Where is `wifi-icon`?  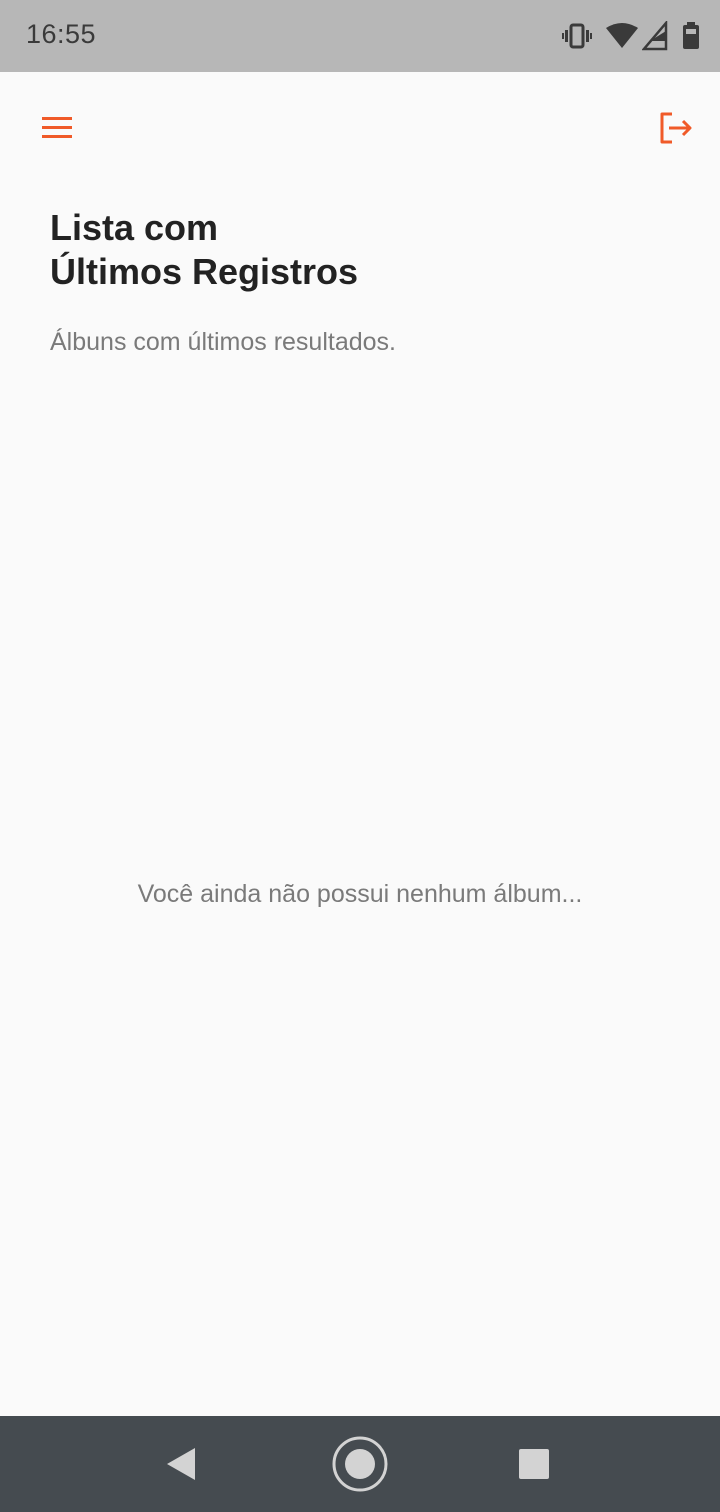 wifi-icon is located at coordinates (622, 36).